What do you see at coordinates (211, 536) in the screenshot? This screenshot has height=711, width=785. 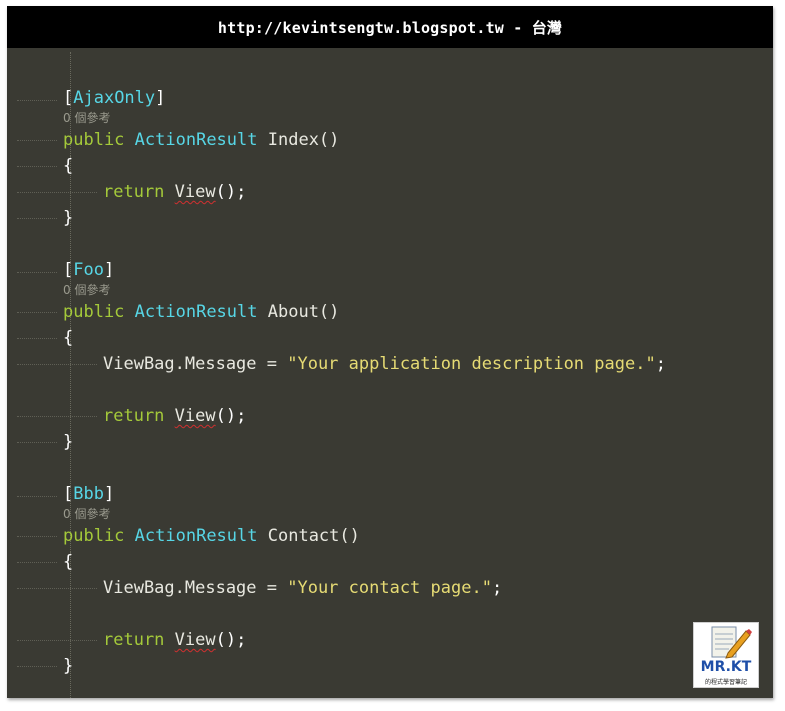 I see `code-line-method-signature: public ActionResult Contact()` at bounding box center [211, 536].